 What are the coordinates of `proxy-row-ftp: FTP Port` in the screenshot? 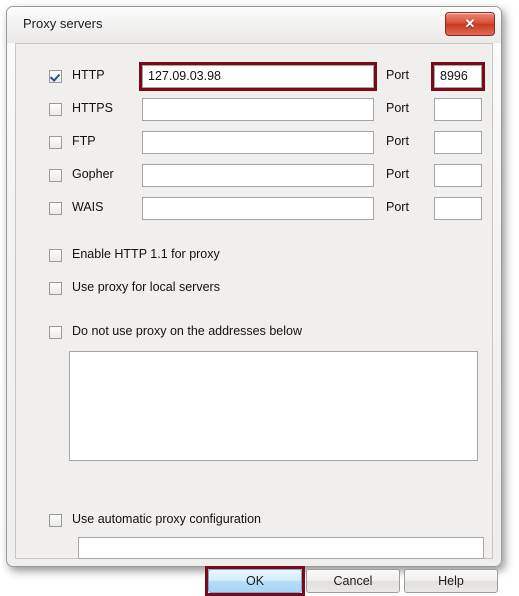 It's located at (254, 143).